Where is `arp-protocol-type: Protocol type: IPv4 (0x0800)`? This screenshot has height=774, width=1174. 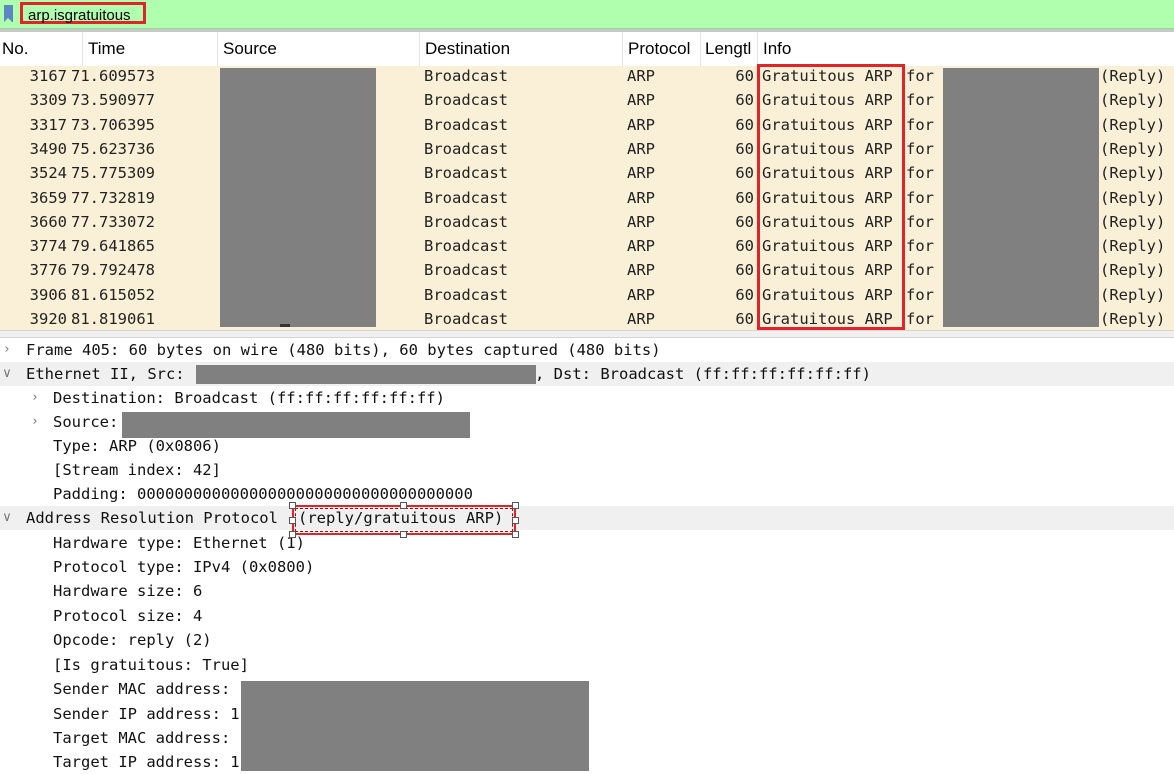 arp-protocol-type: Protocol type: IPv4 (0x0800) is located at coordinates (184, 567).